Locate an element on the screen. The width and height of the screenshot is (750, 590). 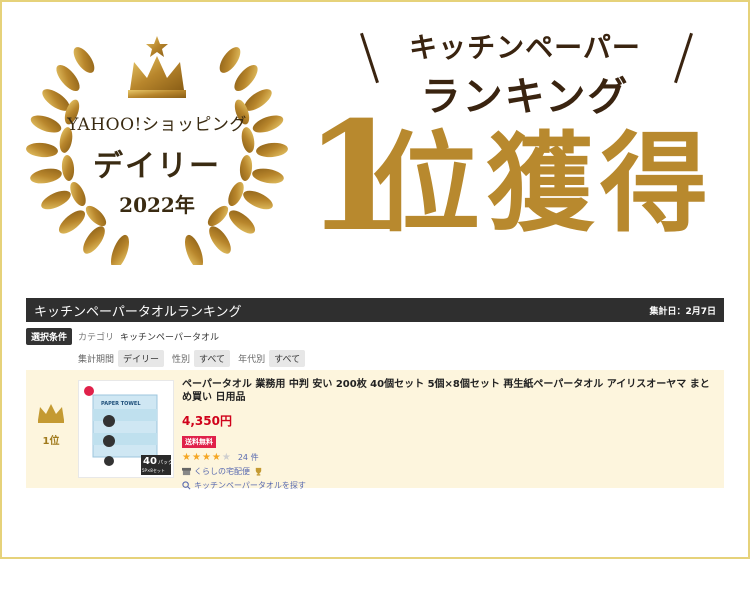
ranking-header: キッチンペーパータオルランキング 集計日：2月7日 is located at coordinates (375, 310).